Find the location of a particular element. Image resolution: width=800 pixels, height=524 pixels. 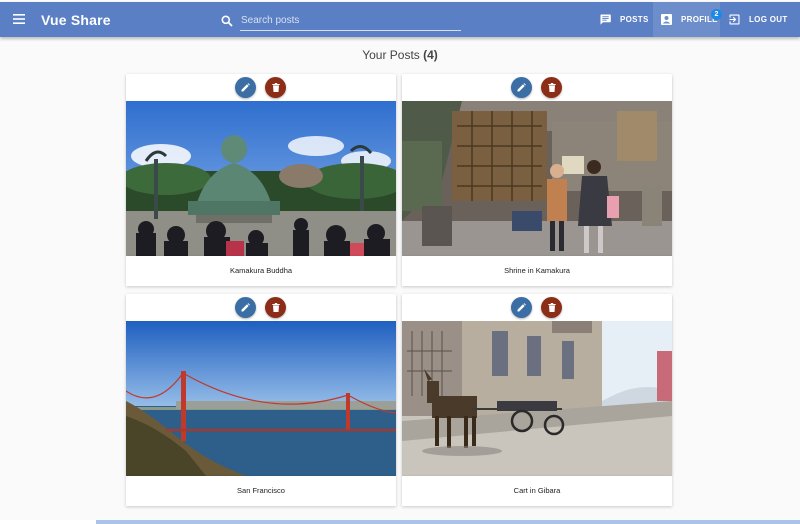

menu-icon is located at coordinates (19, 19).